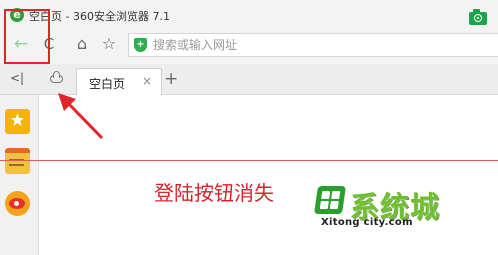 The width and height of the screenshot is (498, 255). Describe the element at coordinates (107, 84) in the screenshot. I see `tab-label: 空白页` at that location.